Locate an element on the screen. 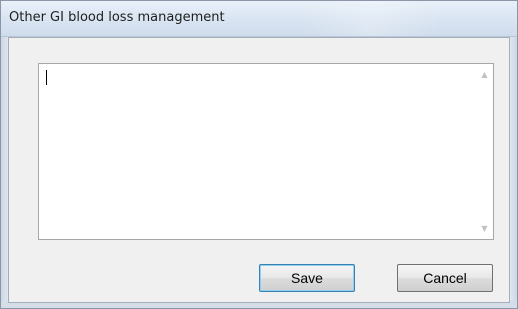 This screenshot has width=518, height=309. cancel-button: Cancel is located at coordinates (445, 278).